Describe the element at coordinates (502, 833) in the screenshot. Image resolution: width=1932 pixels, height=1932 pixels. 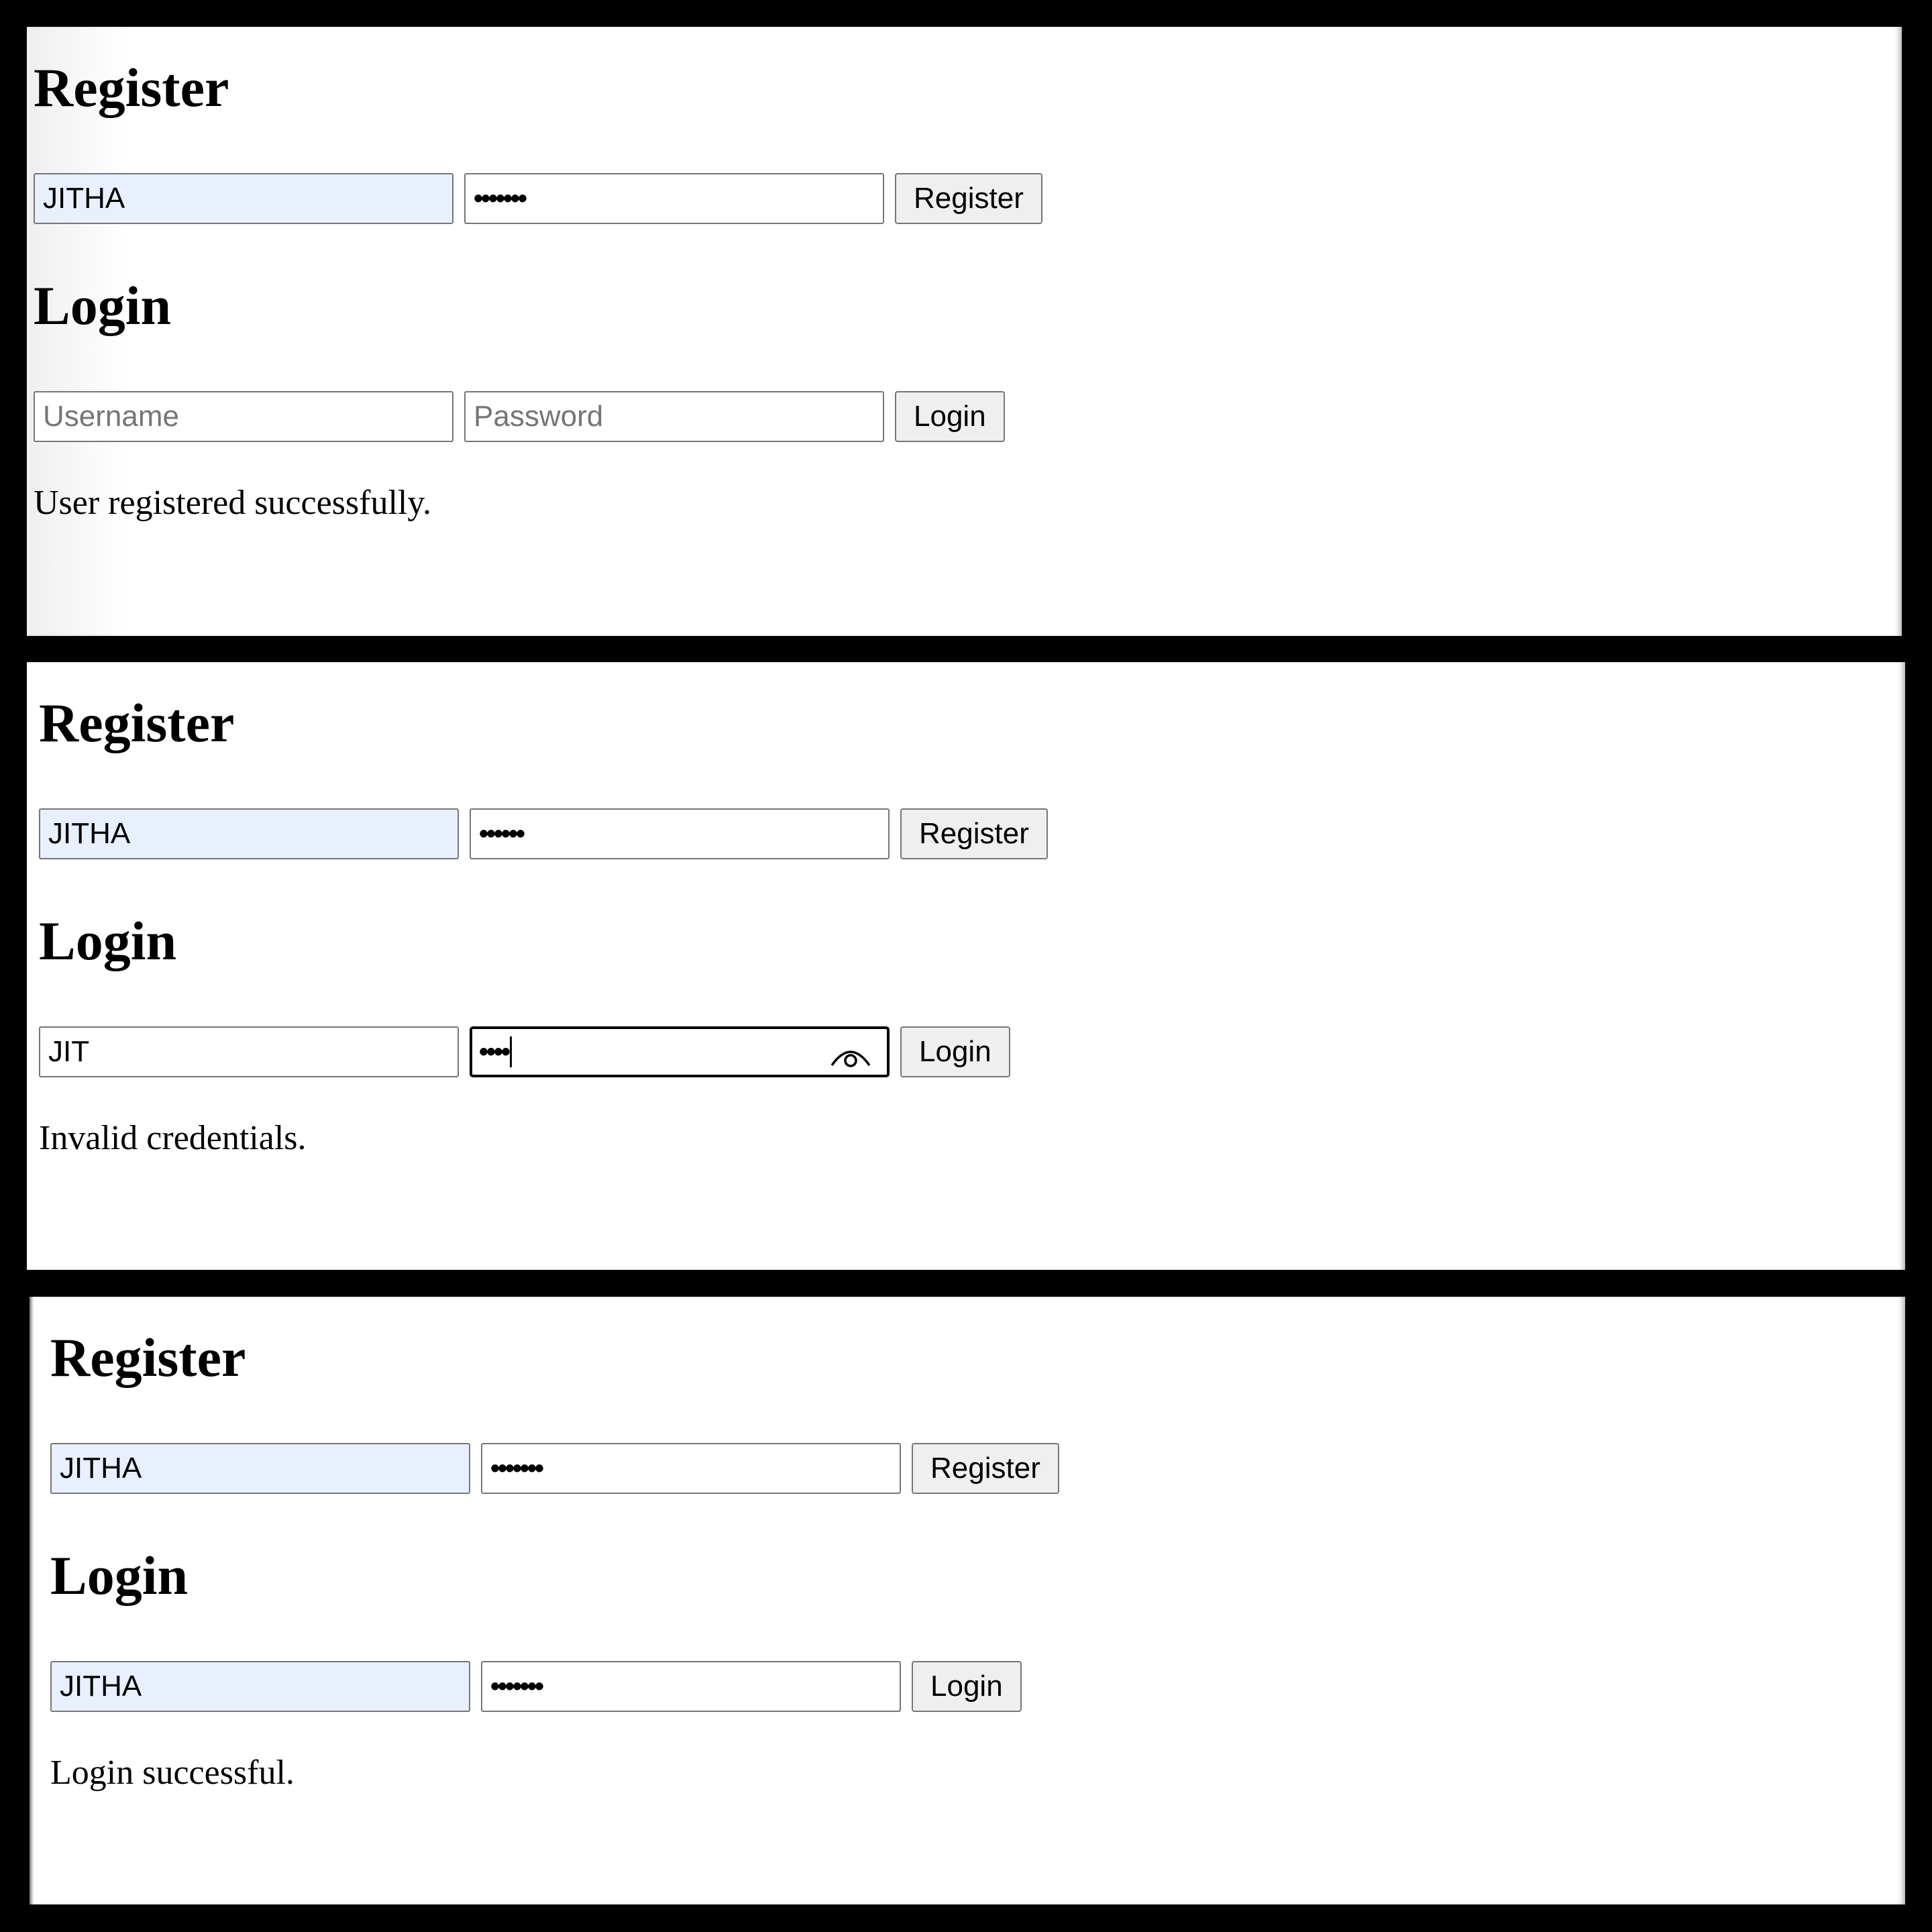
I see `password-mask: ••••••` at that location.